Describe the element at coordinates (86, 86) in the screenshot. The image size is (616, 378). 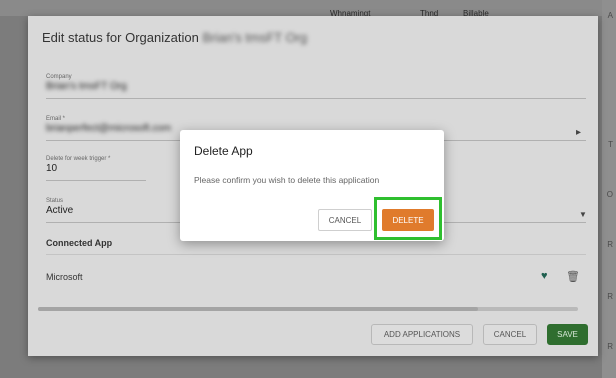
I see `company-value: Brian's tmsFT Org` at that location.